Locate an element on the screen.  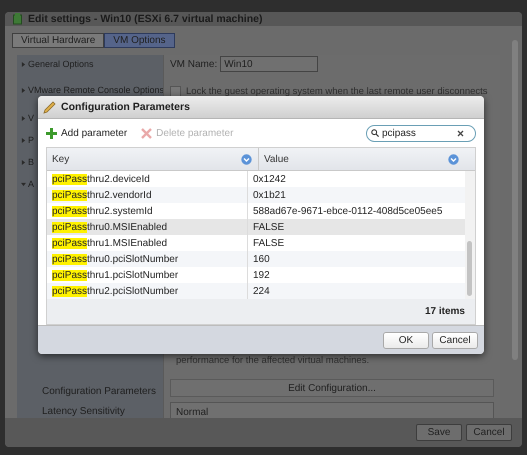
vm-name-label: VM Name: is located at coordinates (194, 64).